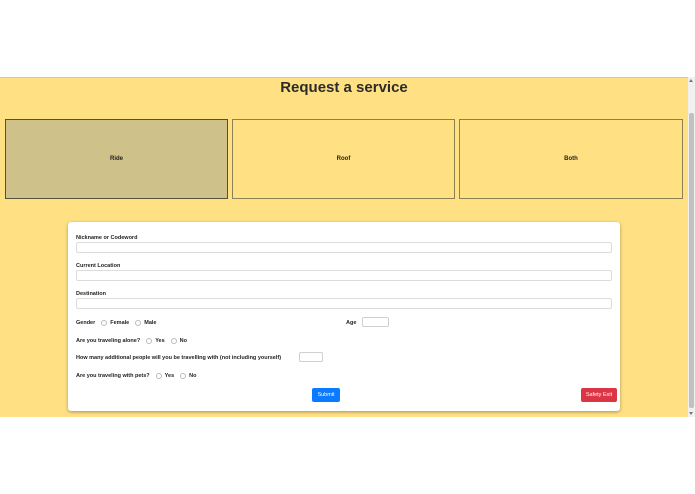 The height and width of the screenshot is (494, 695). What do you see at coordinates (149, 341) in the screenshot?
I see `alone-yes-radio` at bounding box center [149, 341].